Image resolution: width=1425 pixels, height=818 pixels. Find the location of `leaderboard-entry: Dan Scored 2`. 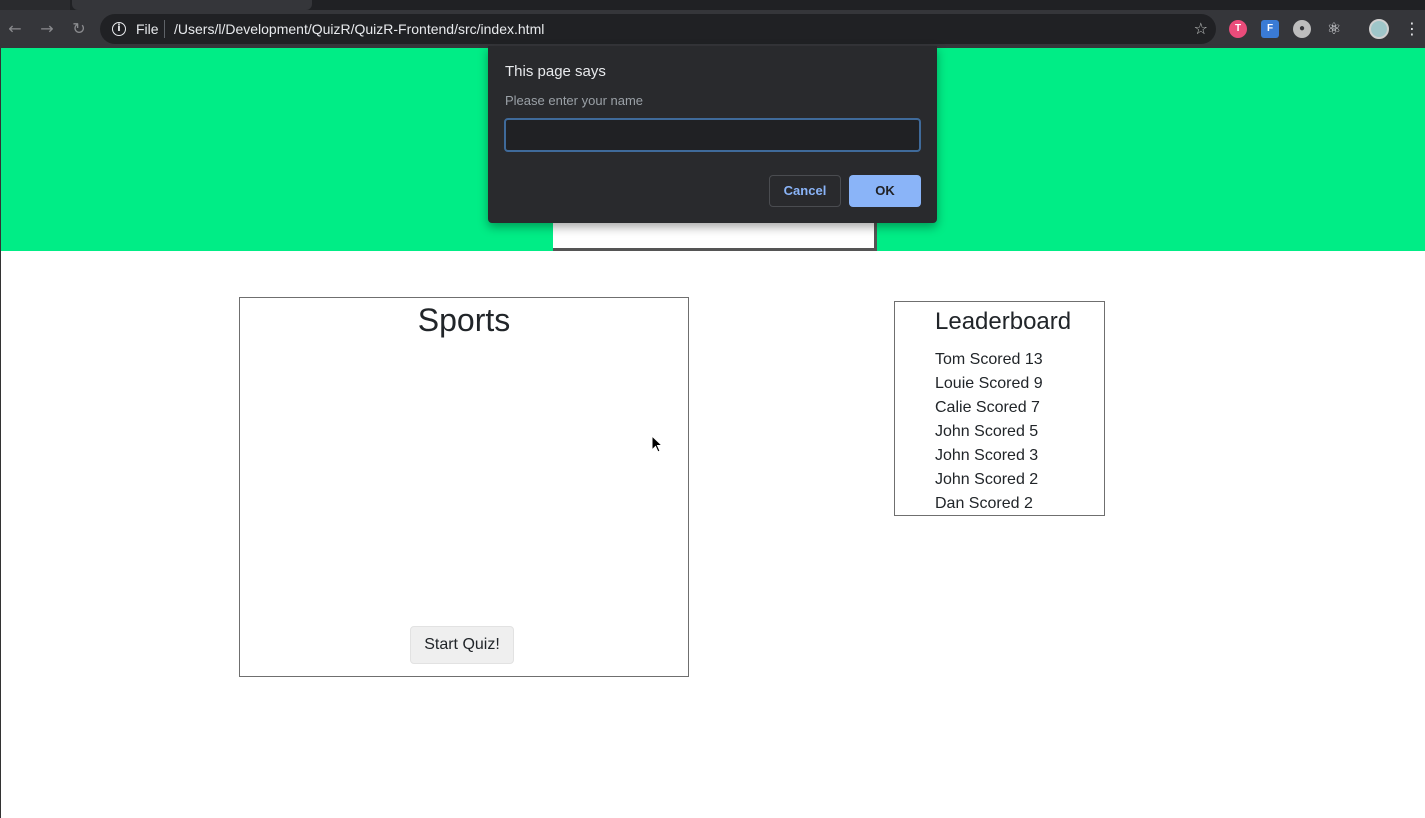

leaderboard-entry: Dan Scored 2 is located at coordinates (984, 503).